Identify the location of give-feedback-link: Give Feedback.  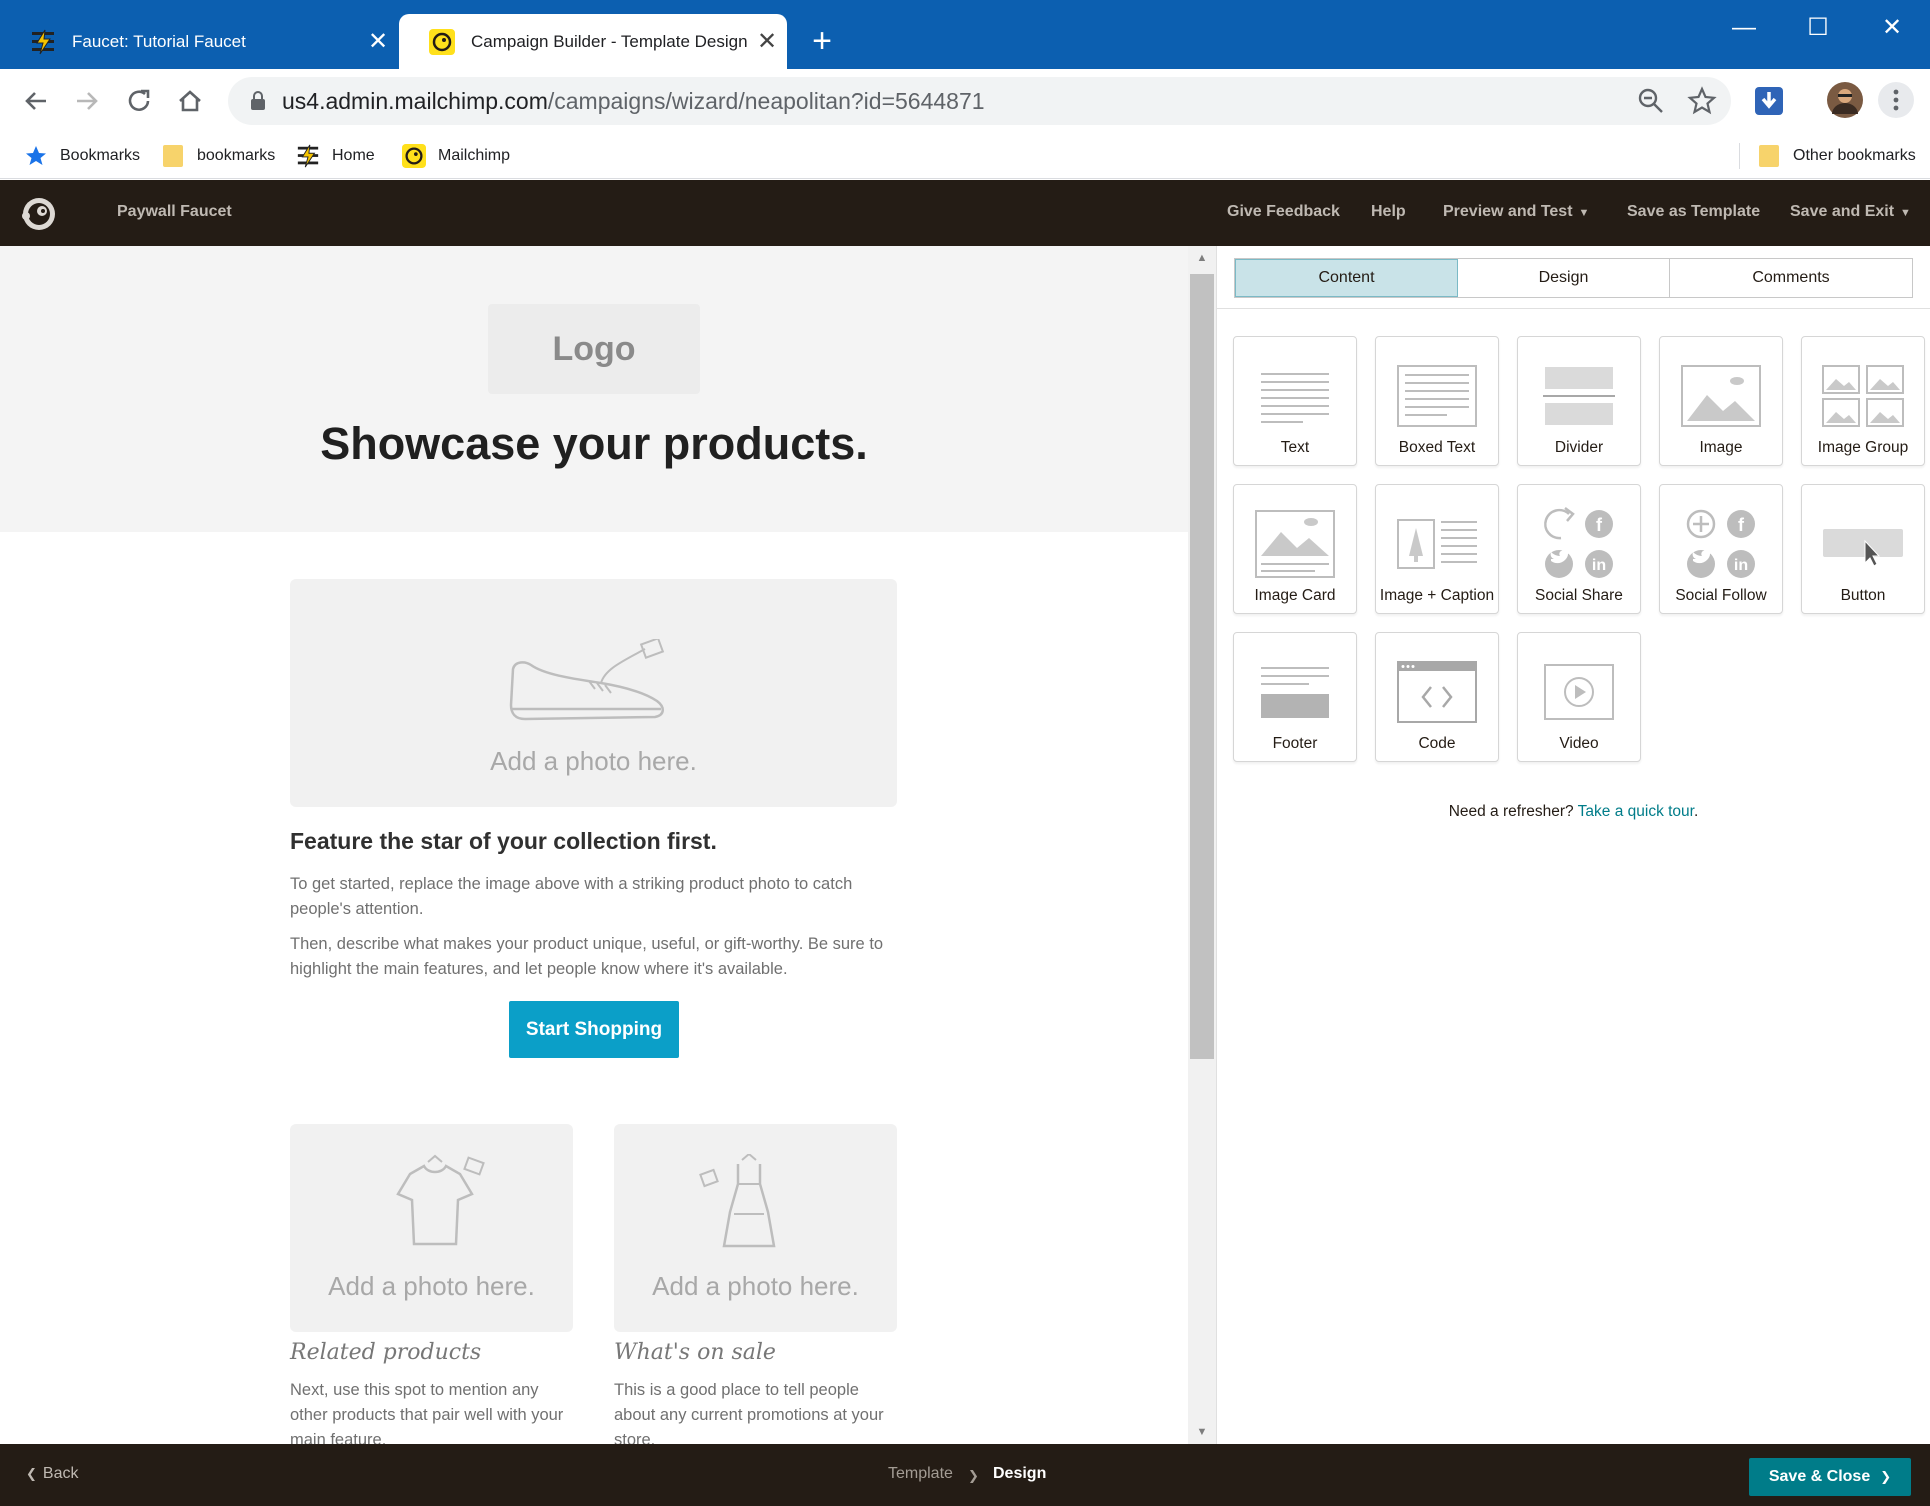
(1283, 212).